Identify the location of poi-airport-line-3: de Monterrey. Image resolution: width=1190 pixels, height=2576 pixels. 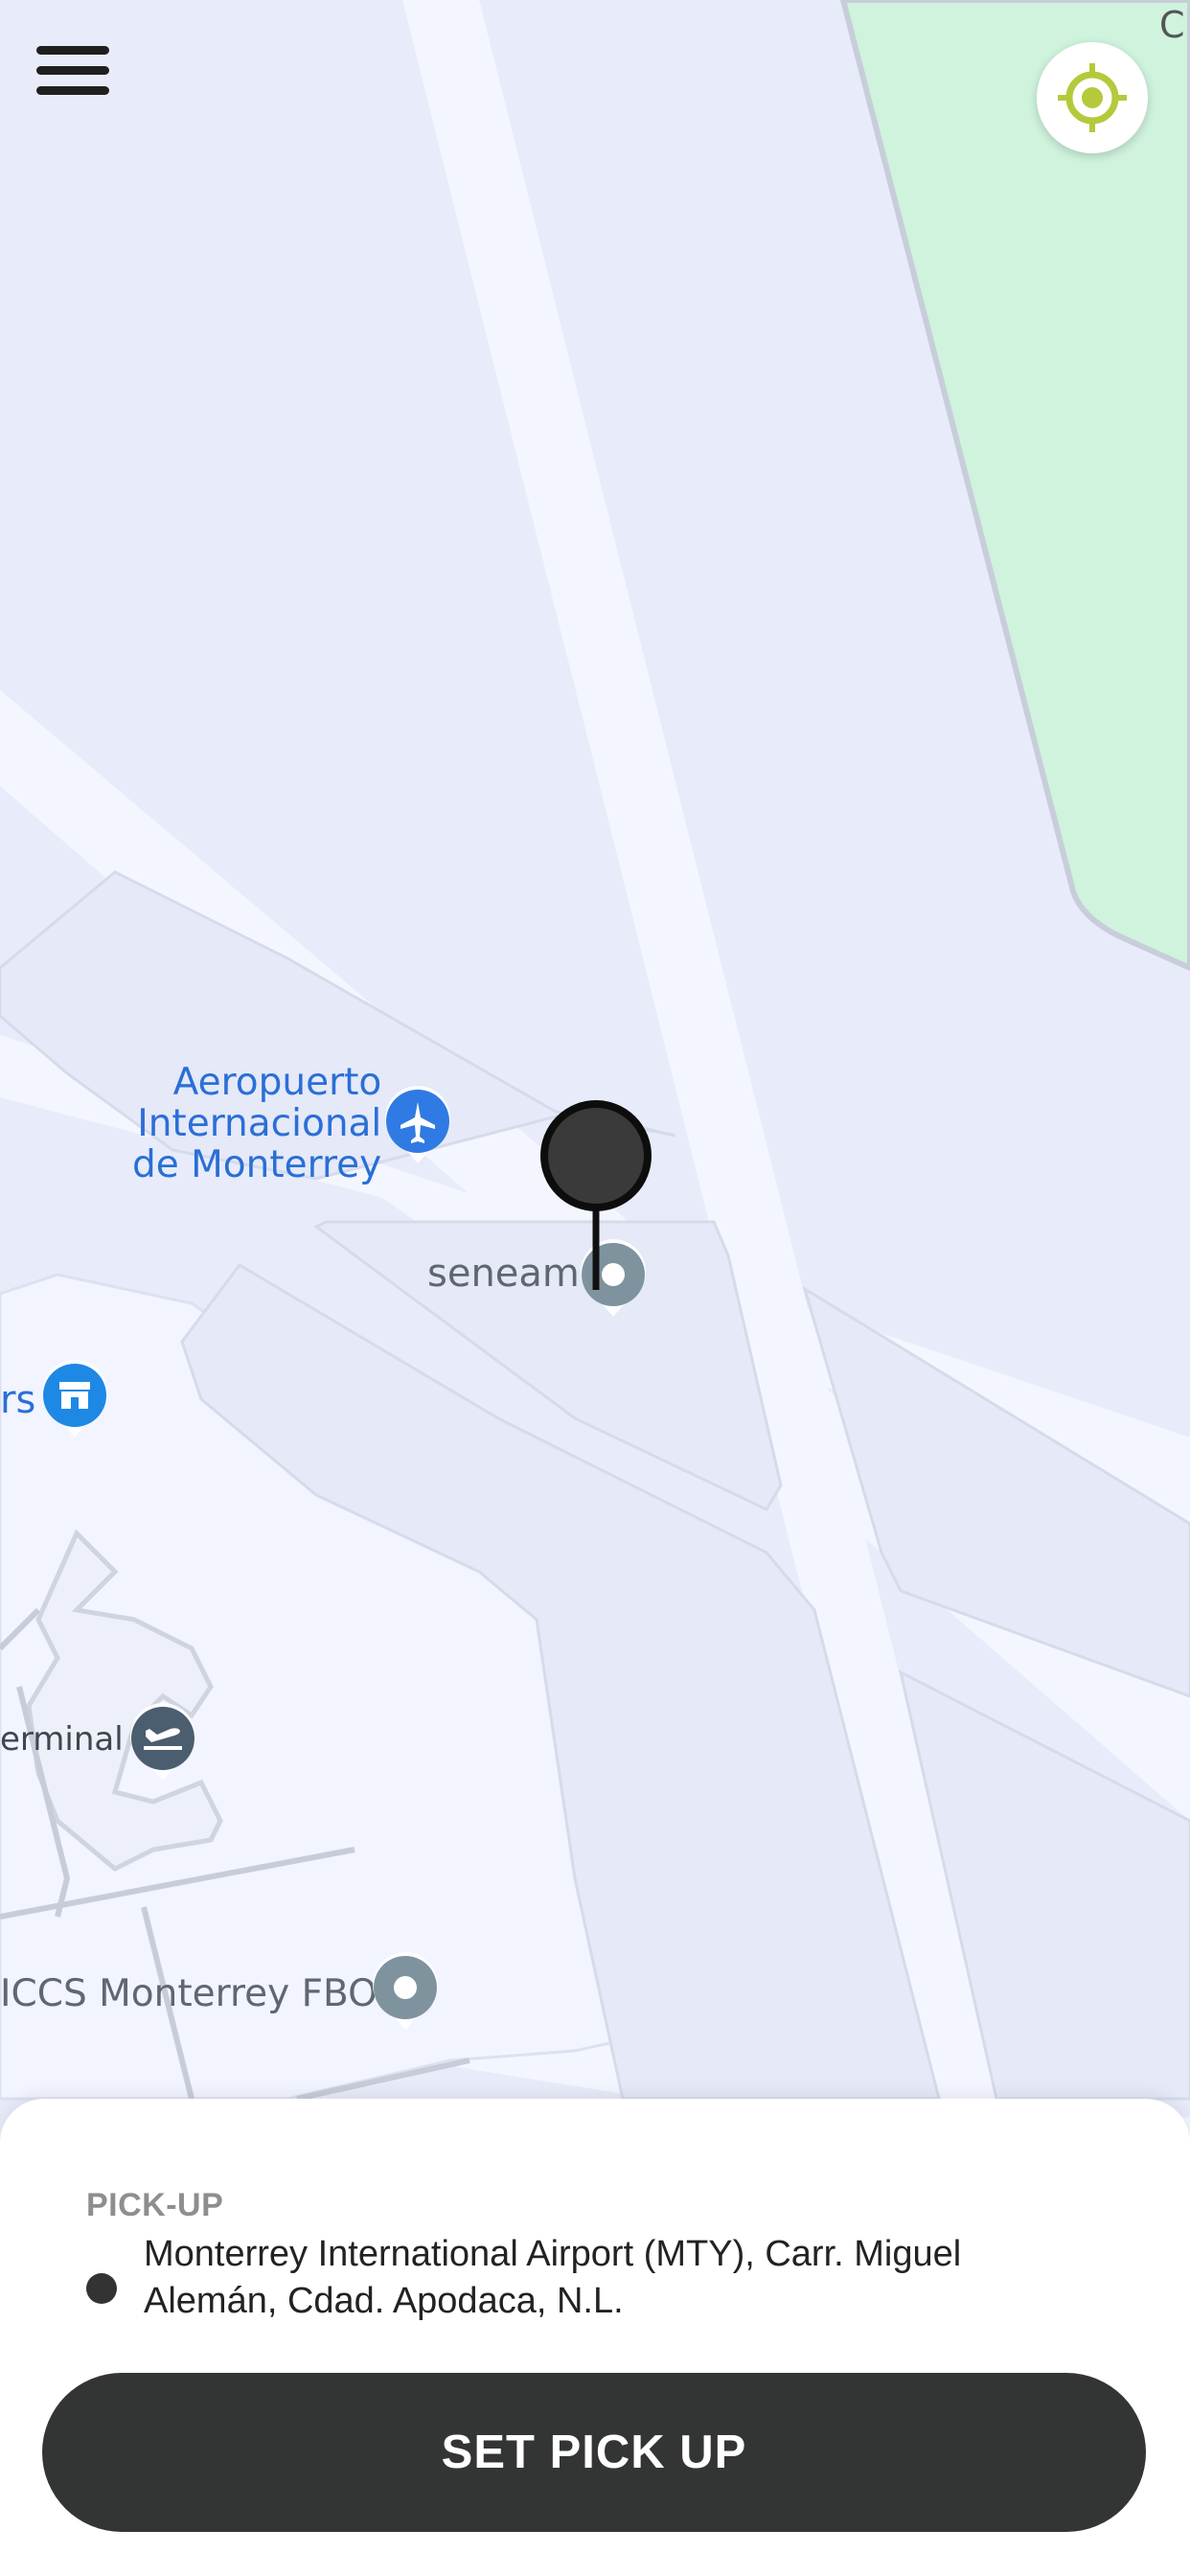
(257, 1164).